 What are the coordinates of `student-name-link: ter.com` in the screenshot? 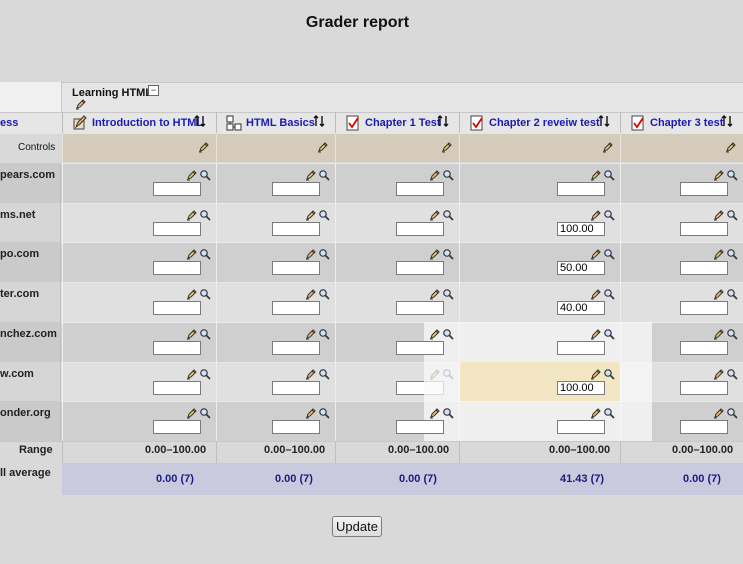 It's located at (19, 294).